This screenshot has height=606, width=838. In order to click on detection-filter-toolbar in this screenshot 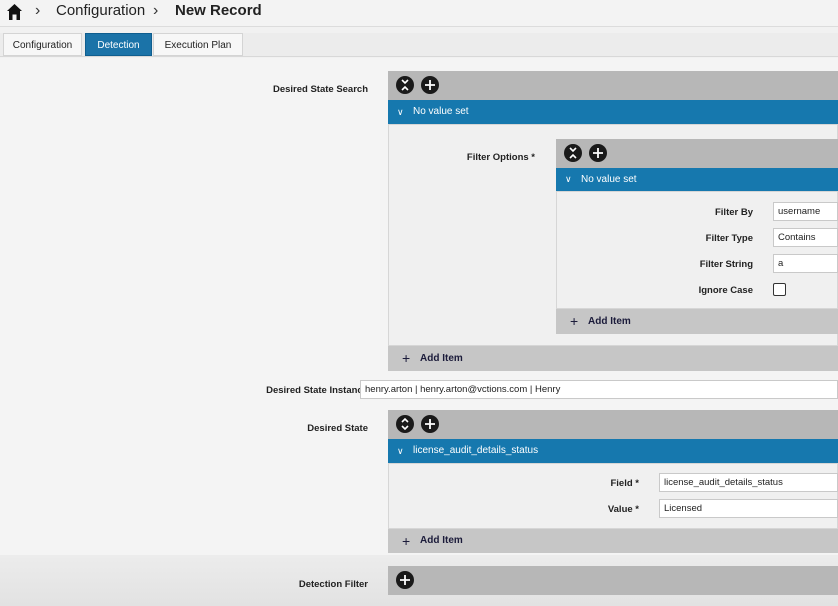, I will do `click(613, 580)`.